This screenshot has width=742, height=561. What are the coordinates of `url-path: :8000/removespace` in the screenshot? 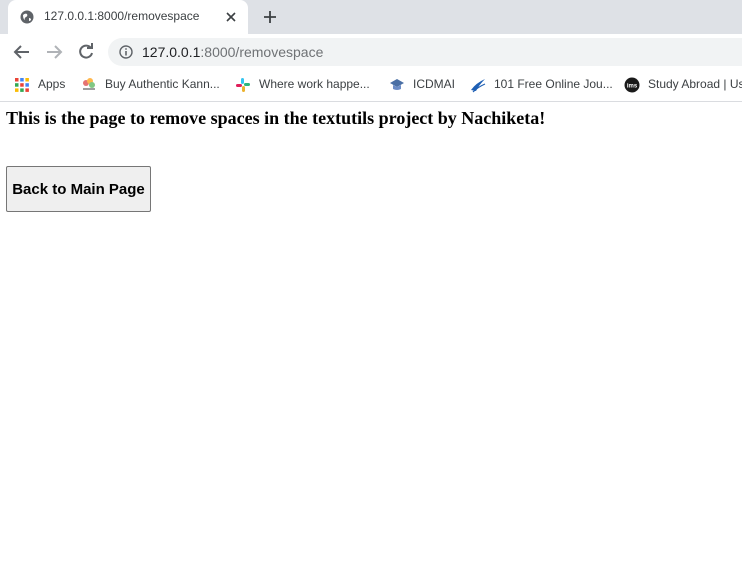 It's located at (262, 52).